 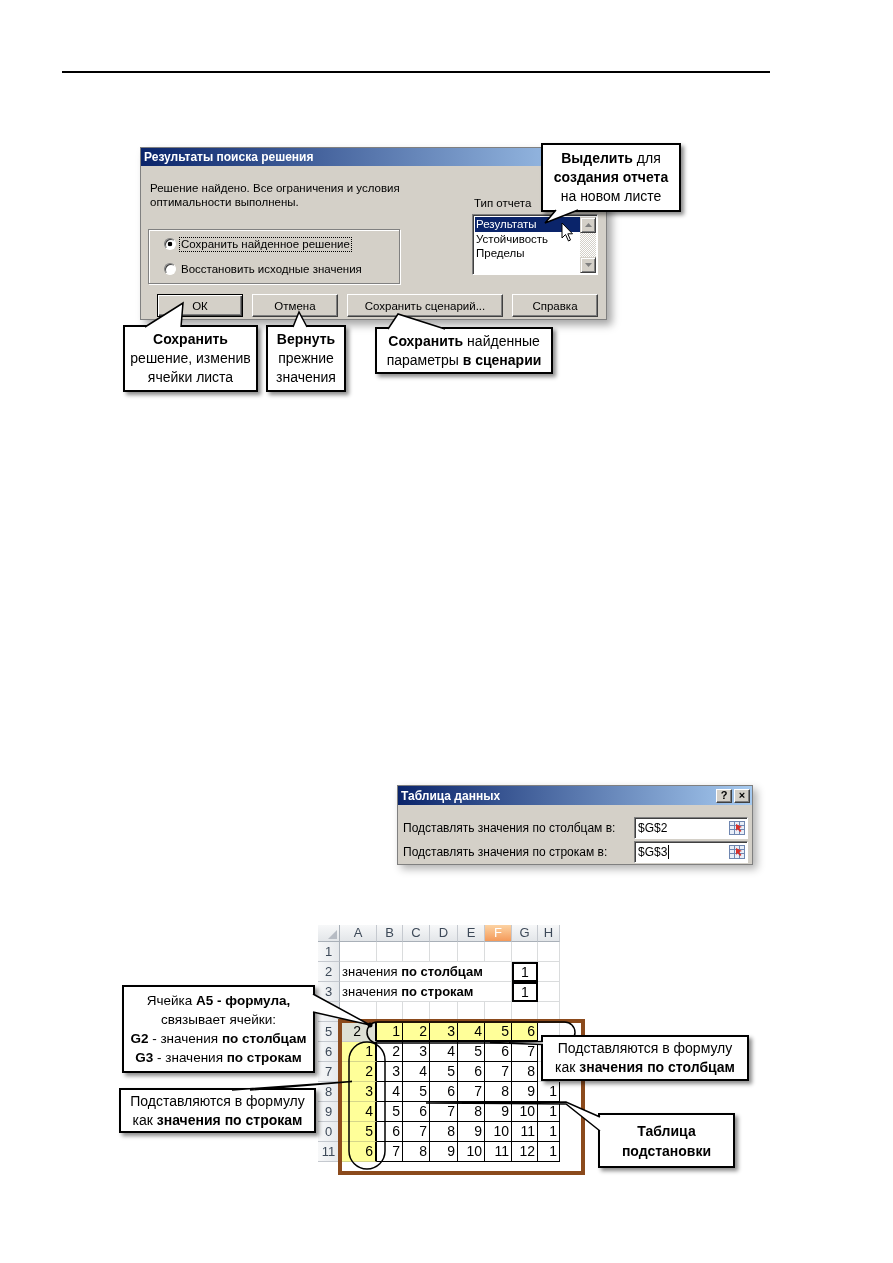 What do you see at coordinates (329, 952) in the screenshot?
I see `row-header: 1` at bounding box center [329, 952].